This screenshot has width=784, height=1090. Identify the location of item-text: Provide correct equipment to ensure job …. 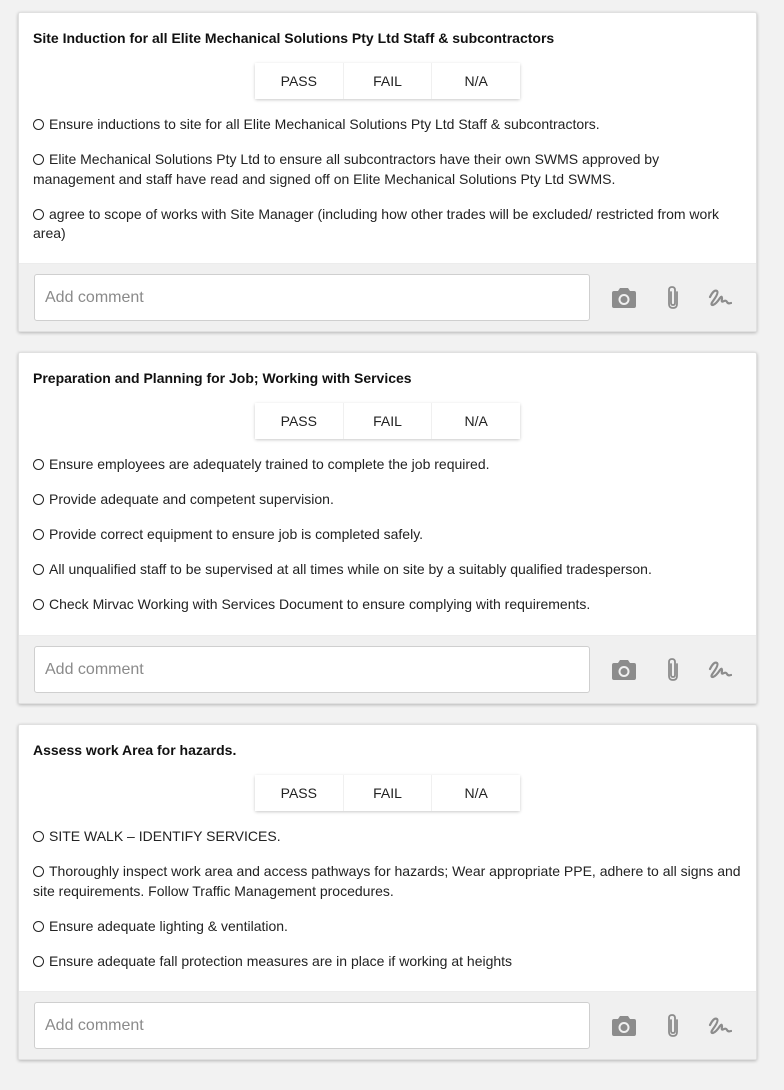
(236, 534).